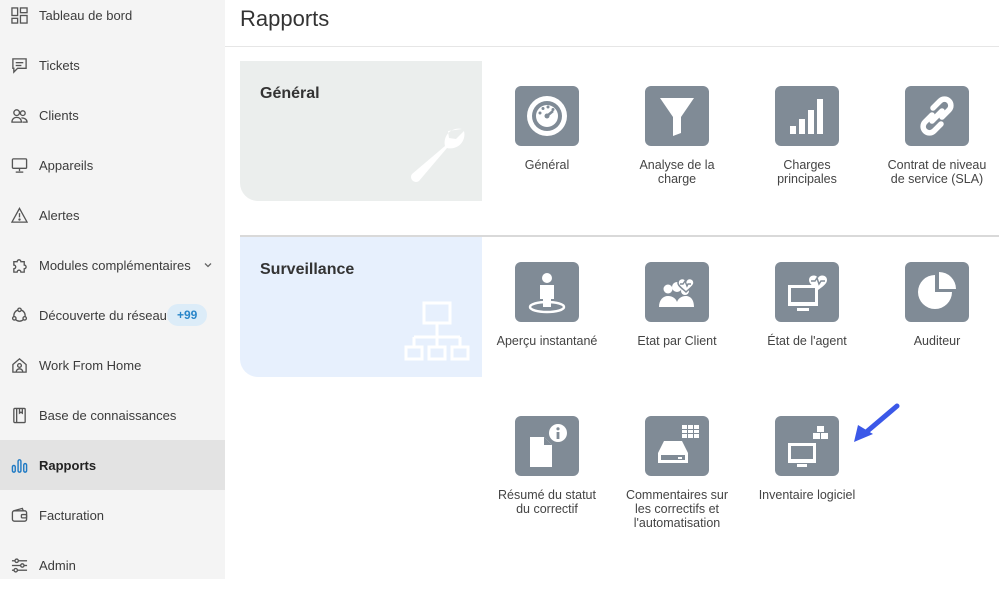 This screenshot has width=999, height=590. Describe the element at coordinates (807, 292) in the screenshot. I see `monitor-health-icon` at that location.